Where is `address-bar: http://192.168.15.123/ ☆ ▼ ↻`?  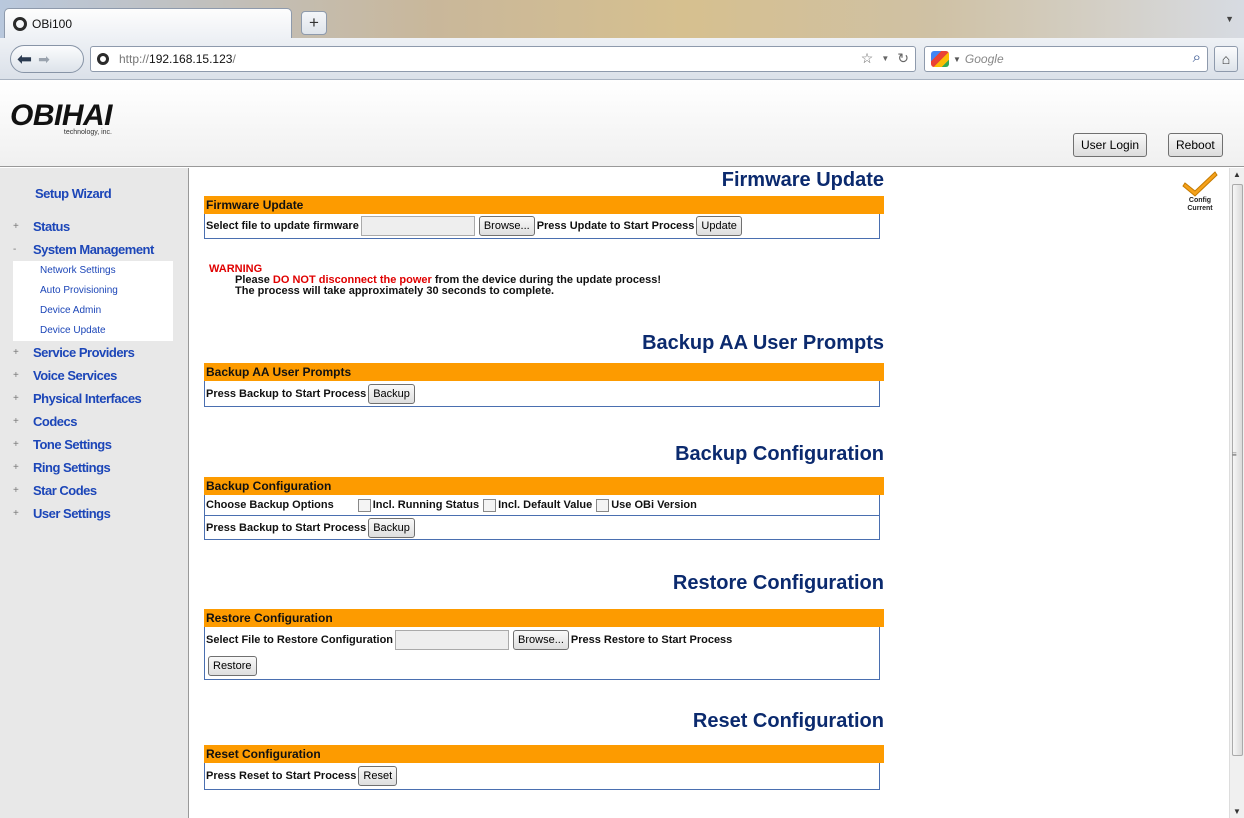
address-bar: http://192.168.15.123/ ☆ ▼ ↻ is located at coordinates (503, 59).